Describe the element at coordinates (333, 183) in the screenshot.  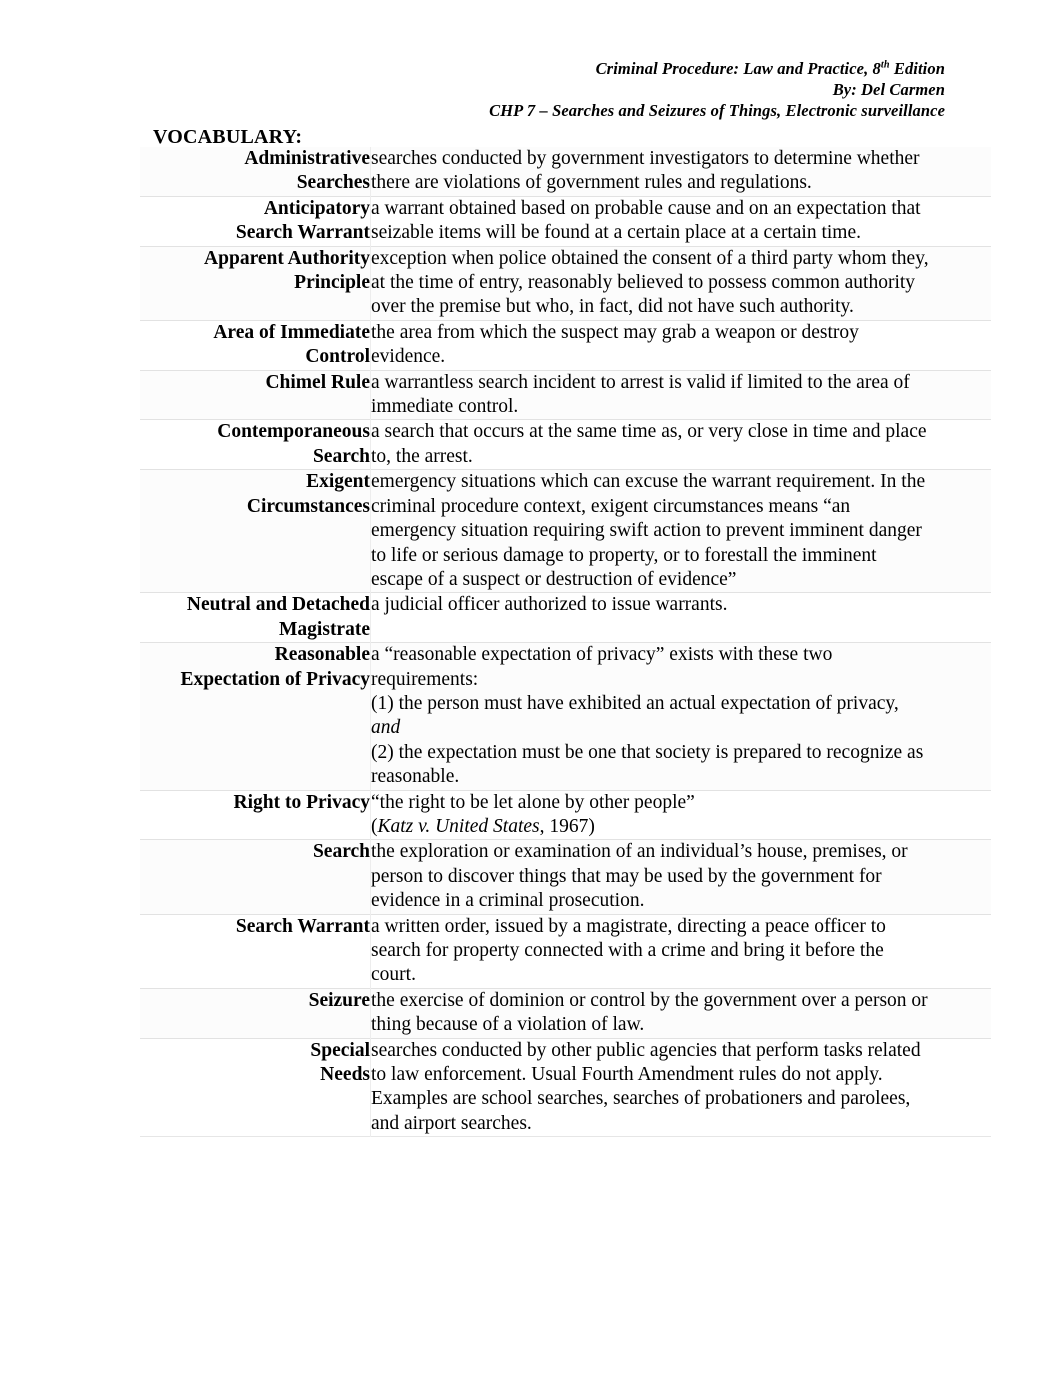
I see `vocabulary-term-line: Searches` at that location.